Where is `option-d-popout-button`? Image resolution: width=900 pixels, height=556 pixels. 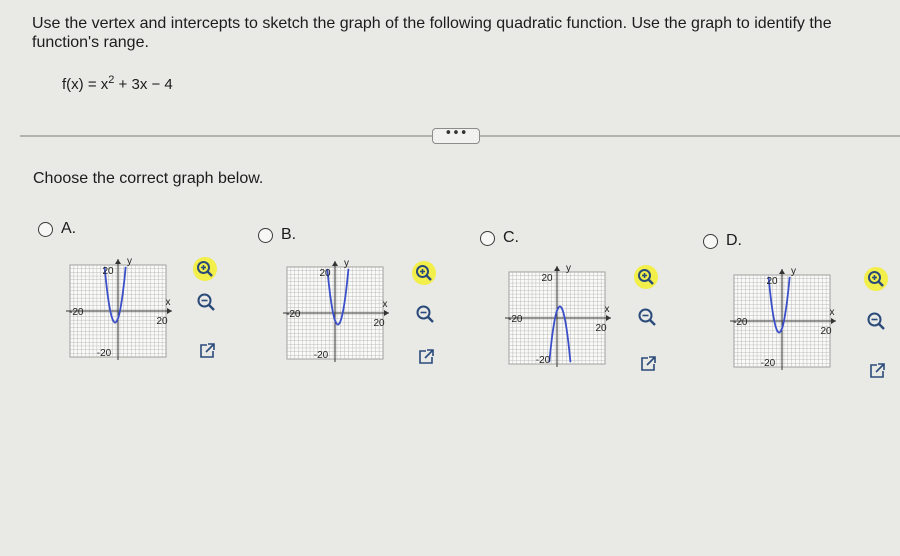
option-d-popout-button is located at coordinates (878, 372).